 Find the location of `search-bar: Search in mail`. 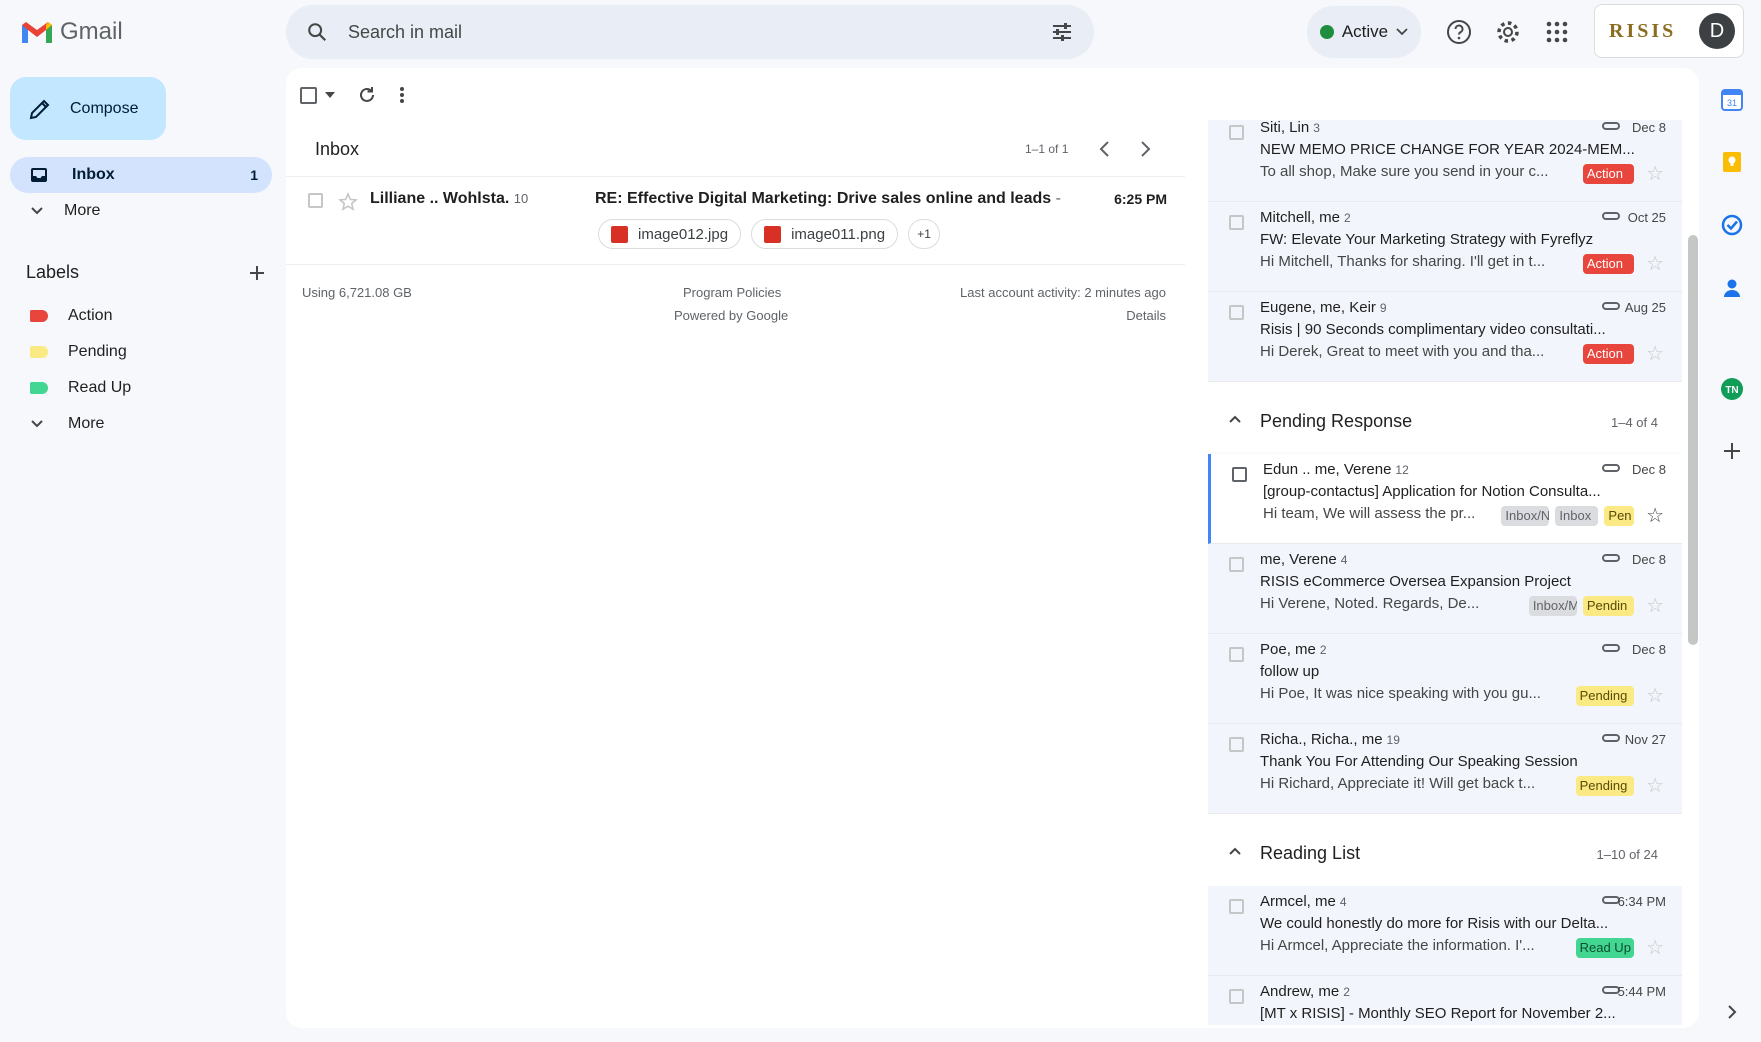

search-bar: Search in mail is located at coordinates (690, 32).